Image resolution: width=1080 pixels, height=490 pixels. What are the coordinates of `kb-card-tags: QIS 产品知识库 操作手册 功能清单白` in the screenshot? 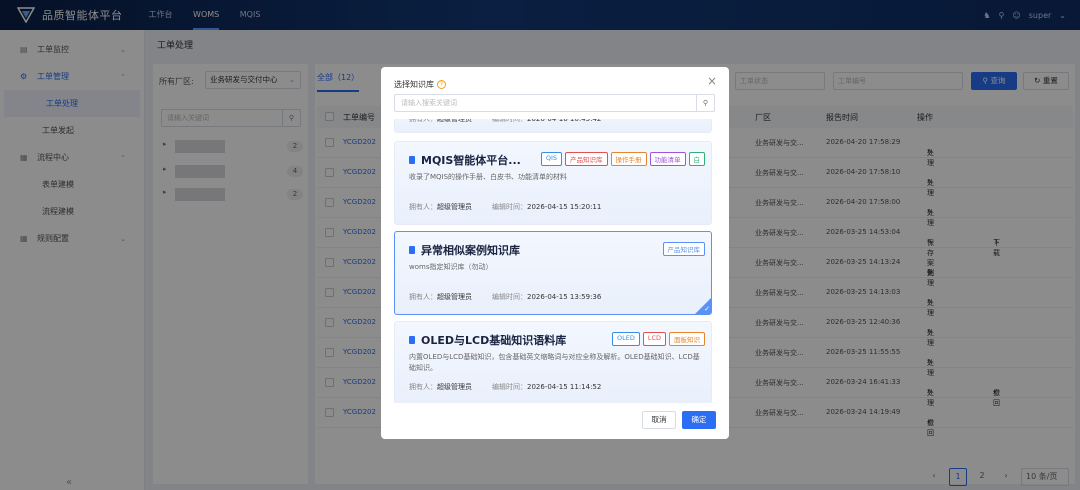 It's located at (622, 159).